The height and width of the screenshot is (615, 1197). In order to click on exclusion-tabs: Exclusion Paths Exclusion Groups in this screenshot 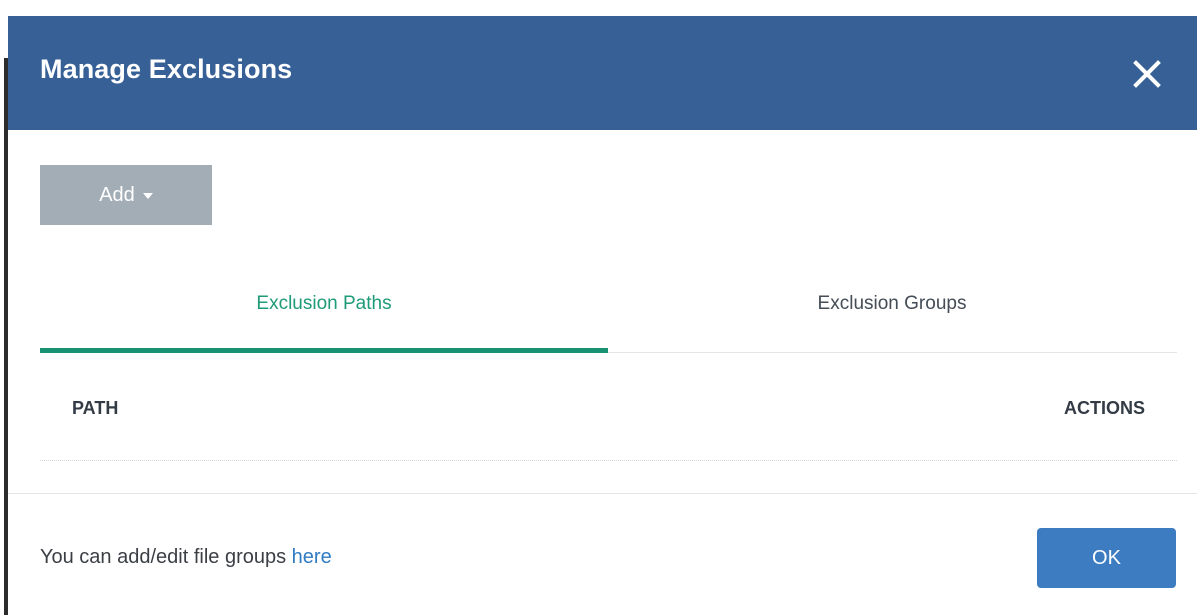, I will do `click(608, 313)`.